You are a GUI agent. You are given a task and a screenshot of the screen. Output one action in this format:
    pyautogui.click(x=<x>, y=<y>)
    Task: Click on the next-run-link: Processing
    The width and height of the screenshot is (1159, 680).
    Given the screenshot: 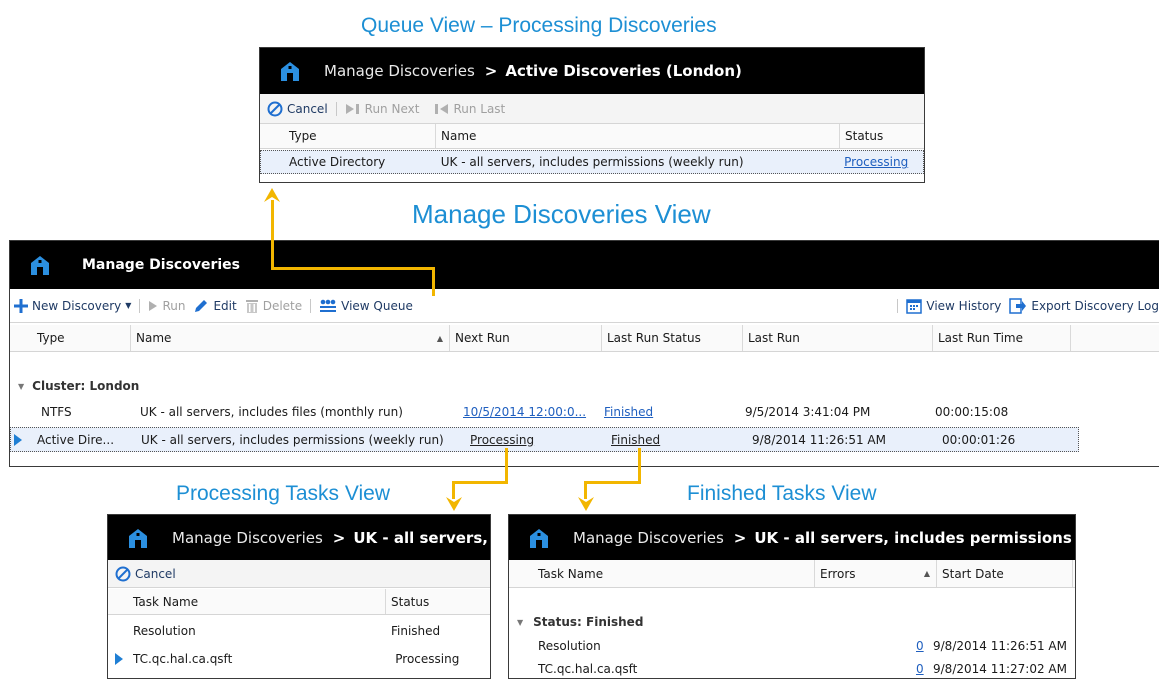 What is the action you would take?
    pyautogui.click(x=535, y=440)
    